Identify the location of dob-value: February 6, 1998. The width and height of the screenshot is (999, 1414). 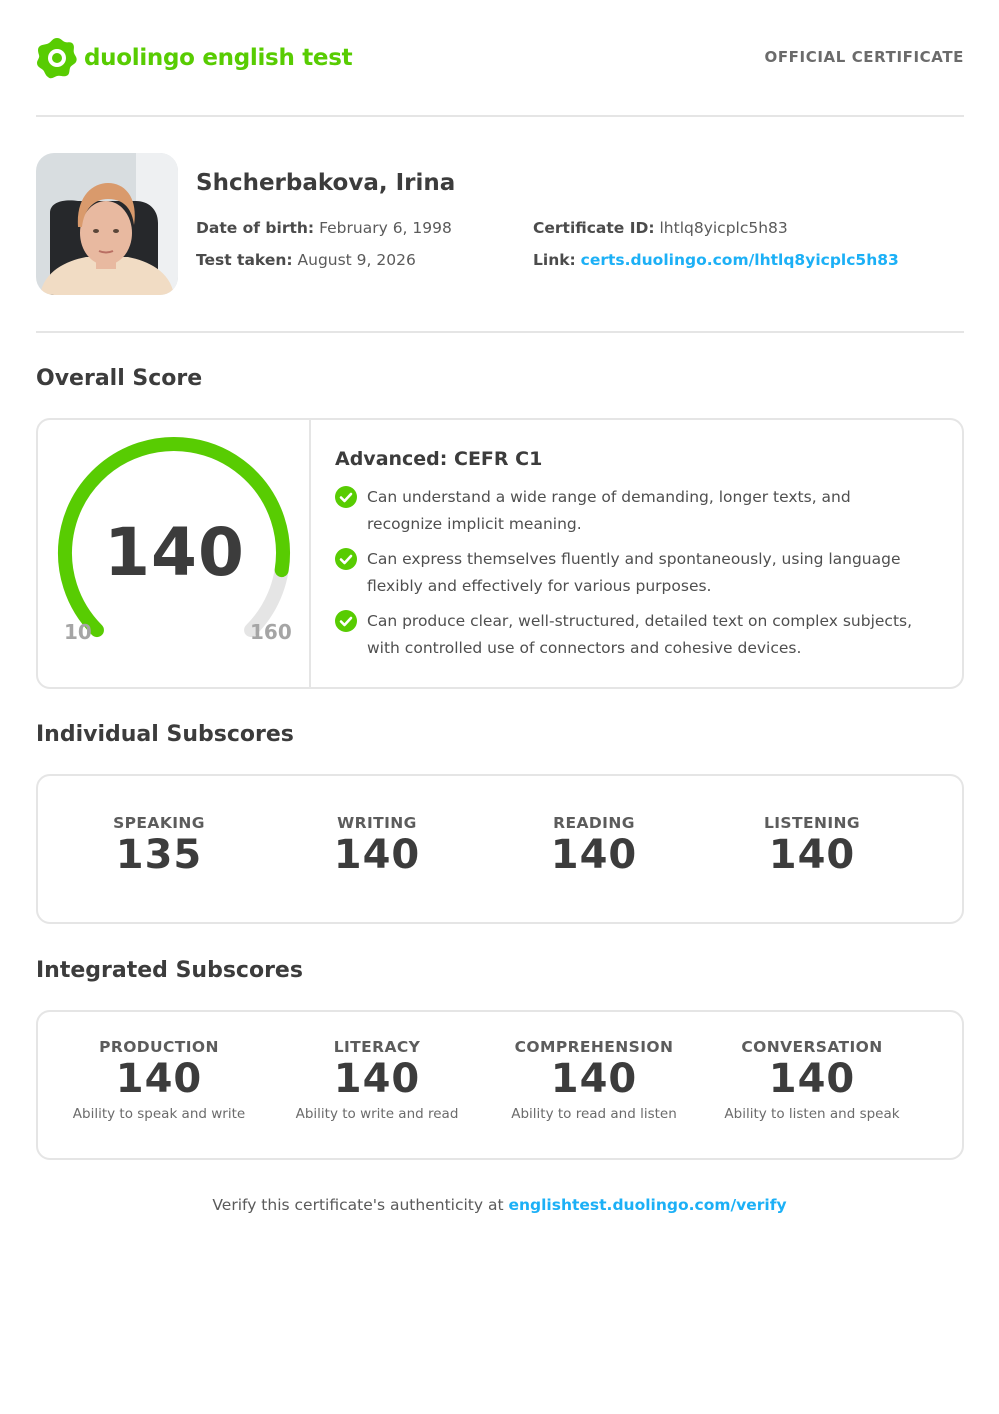
(385, 228).